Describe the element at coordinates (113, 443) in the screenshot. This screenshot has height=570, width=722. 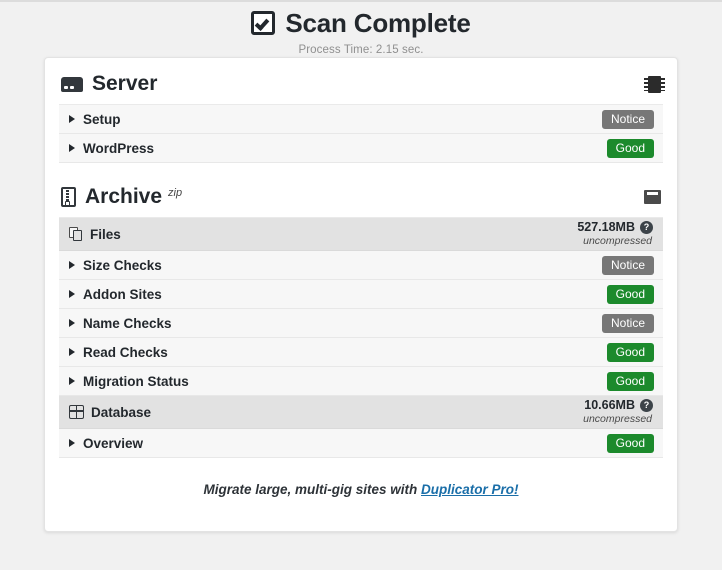
I see `row-text: Overview` at that location.